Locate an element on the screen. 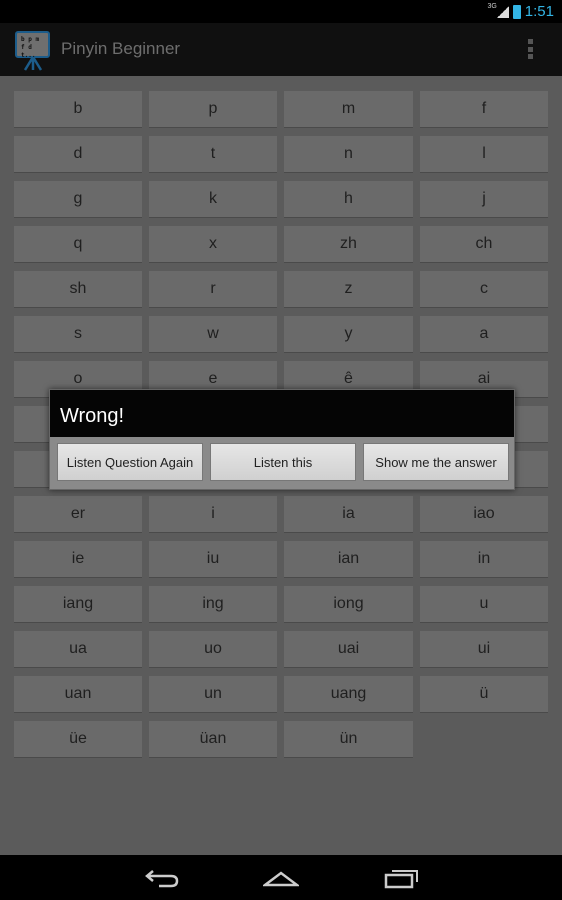  pinyin-key: ia is located at coordinates (348, 514).